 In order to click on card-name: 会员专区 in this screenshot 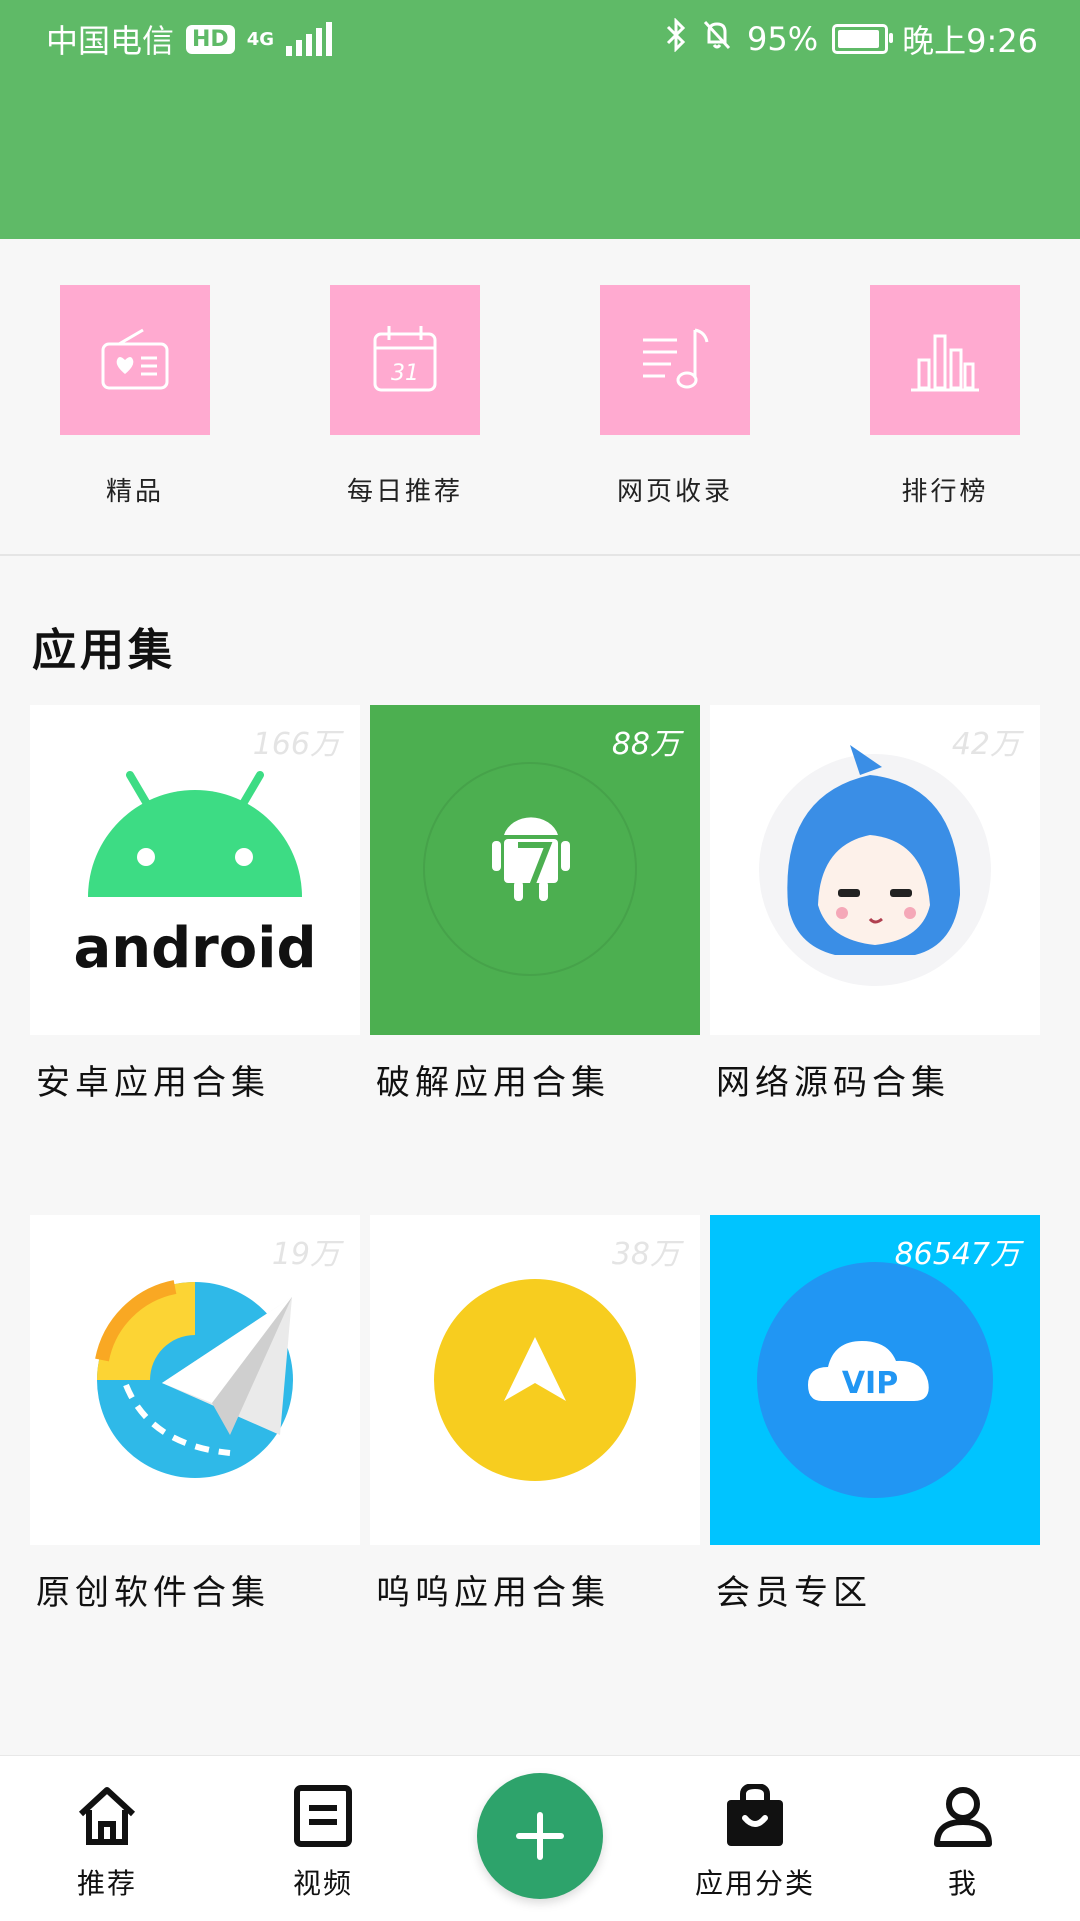, I will do `click(794, 1593)`.